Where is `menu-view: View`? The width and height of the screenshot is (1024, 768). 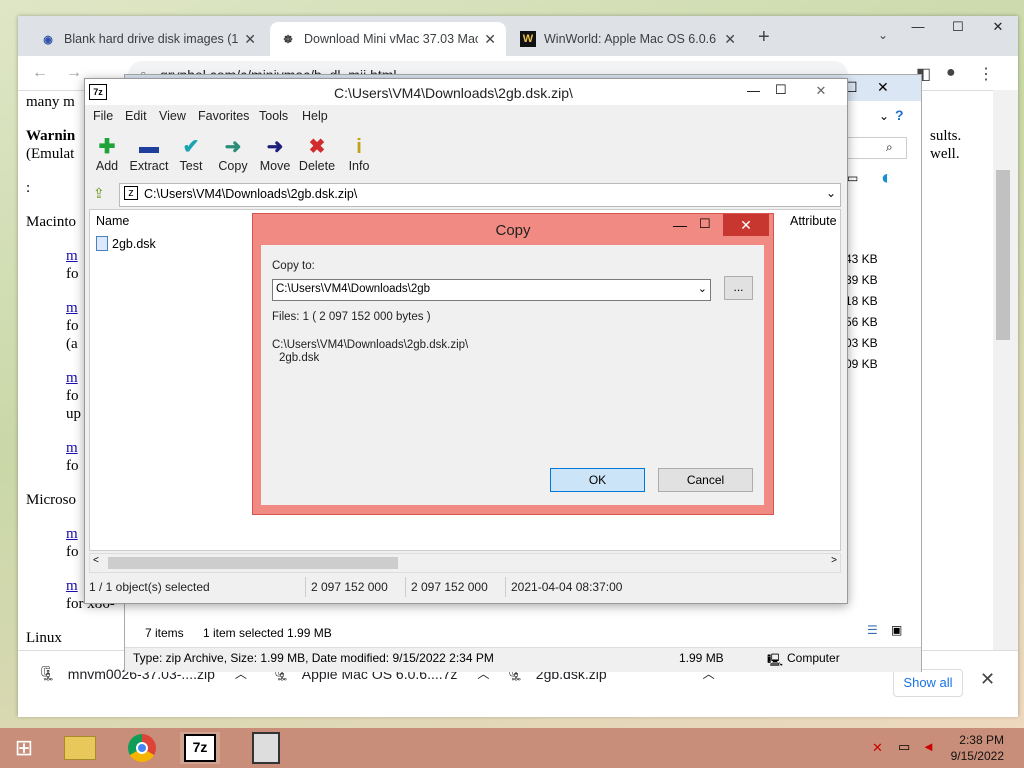 menu-view: View is located at coordinates (172, 116).